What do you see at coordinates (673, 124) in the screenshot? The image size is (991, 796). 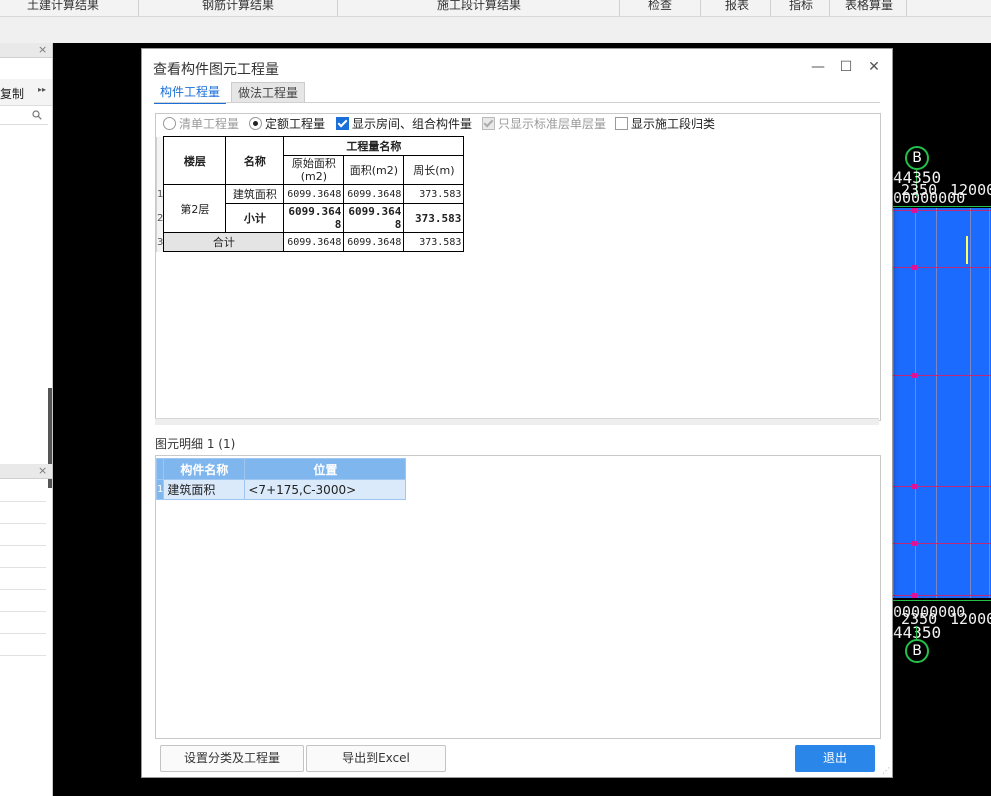 I see `show-segments-label: 显示施工段归类` at bounding box center [673, 124].